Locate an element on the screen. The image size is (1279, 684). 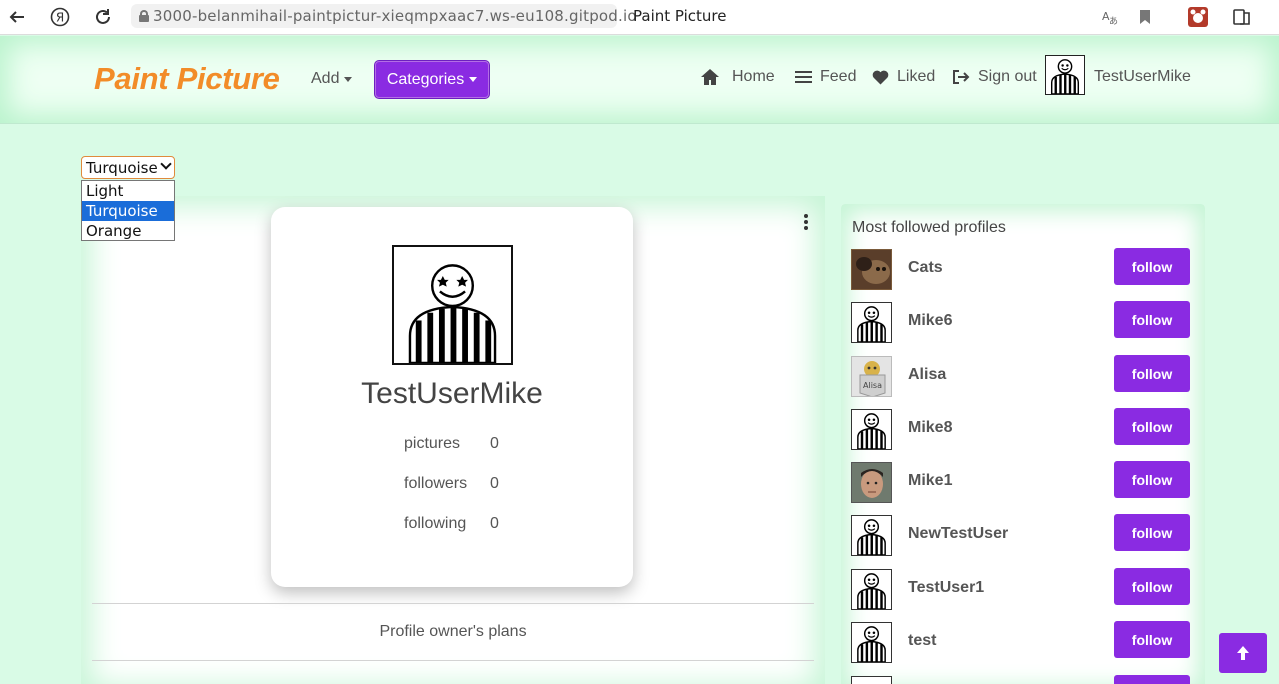
most-followed-title: Most followed profiles is located at coordinates (929, 227).